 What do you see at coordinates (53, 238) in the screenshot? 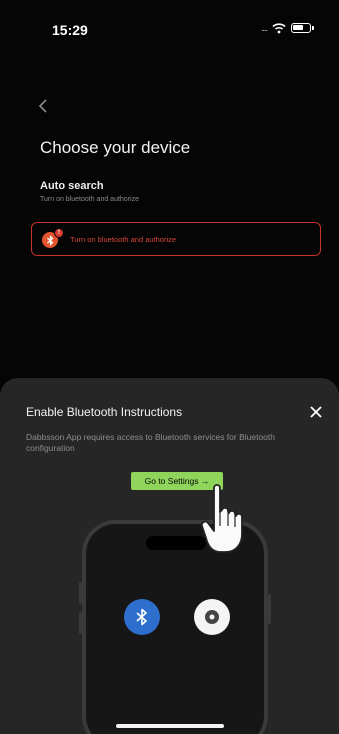
I see `bluetooth-alert-icon: !` at bounding box center [53, 238].